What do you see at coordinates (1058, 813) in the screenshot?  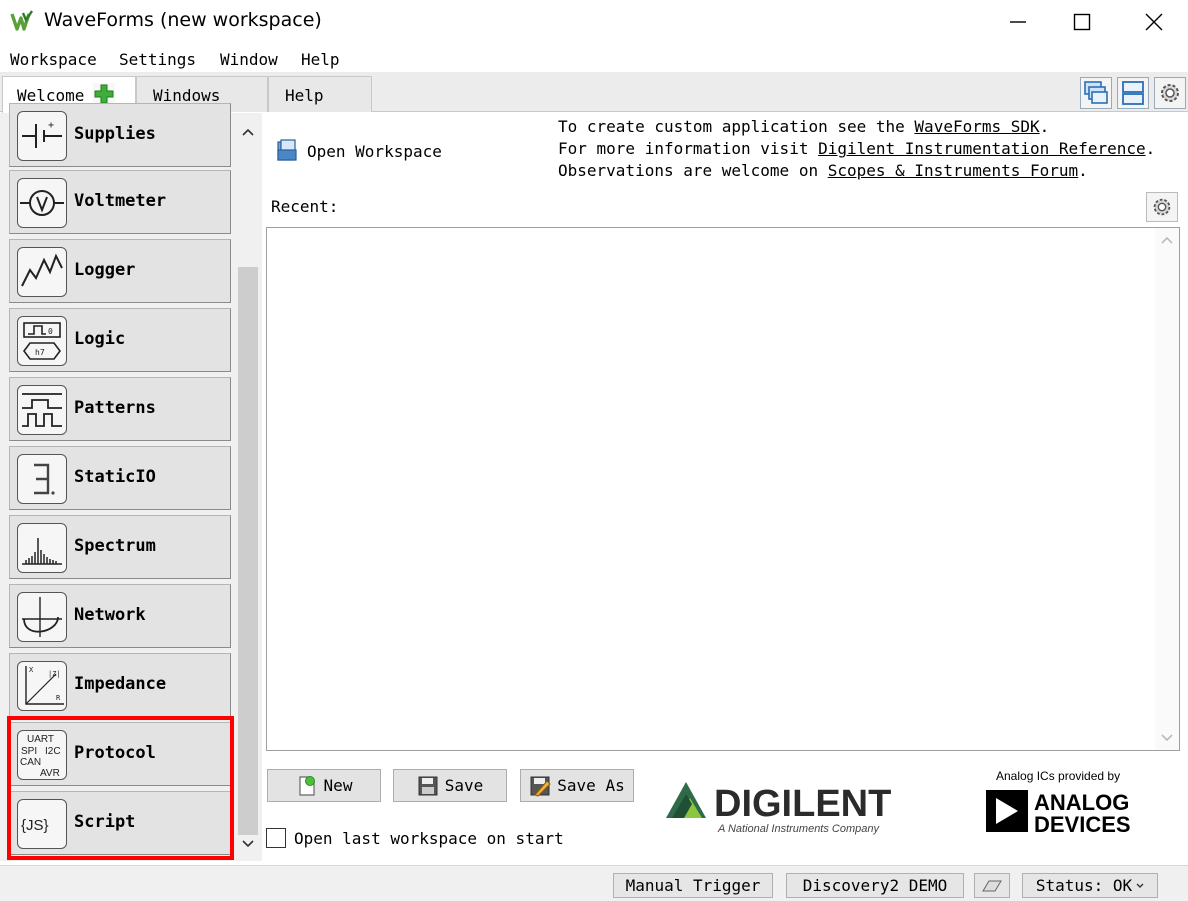 I see `analog-devices-logo: ANALOG DEVICES` at bounding box center [1058, 813].